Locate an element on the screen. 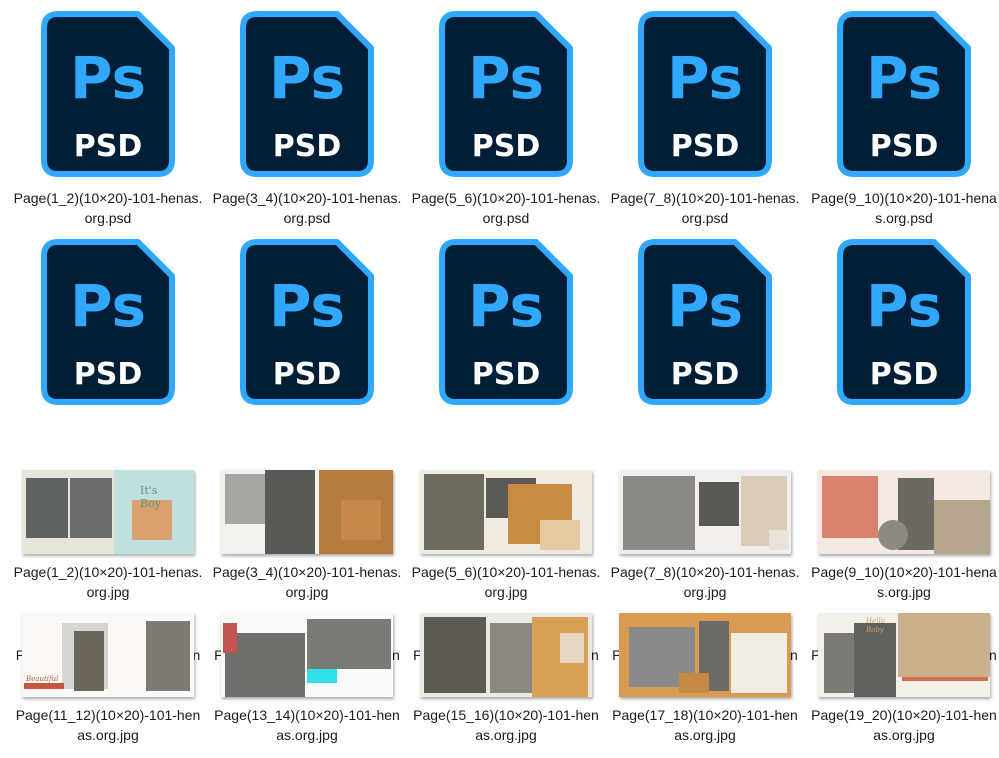 The width and height of the screenshot is (999, 758). thumbnail-caption: It's Boy is located at coordinates (150, 497).